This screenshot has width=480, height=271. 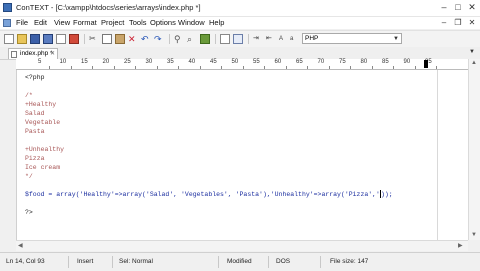 I want to click on exit-icon, so click(x=74, y=39).